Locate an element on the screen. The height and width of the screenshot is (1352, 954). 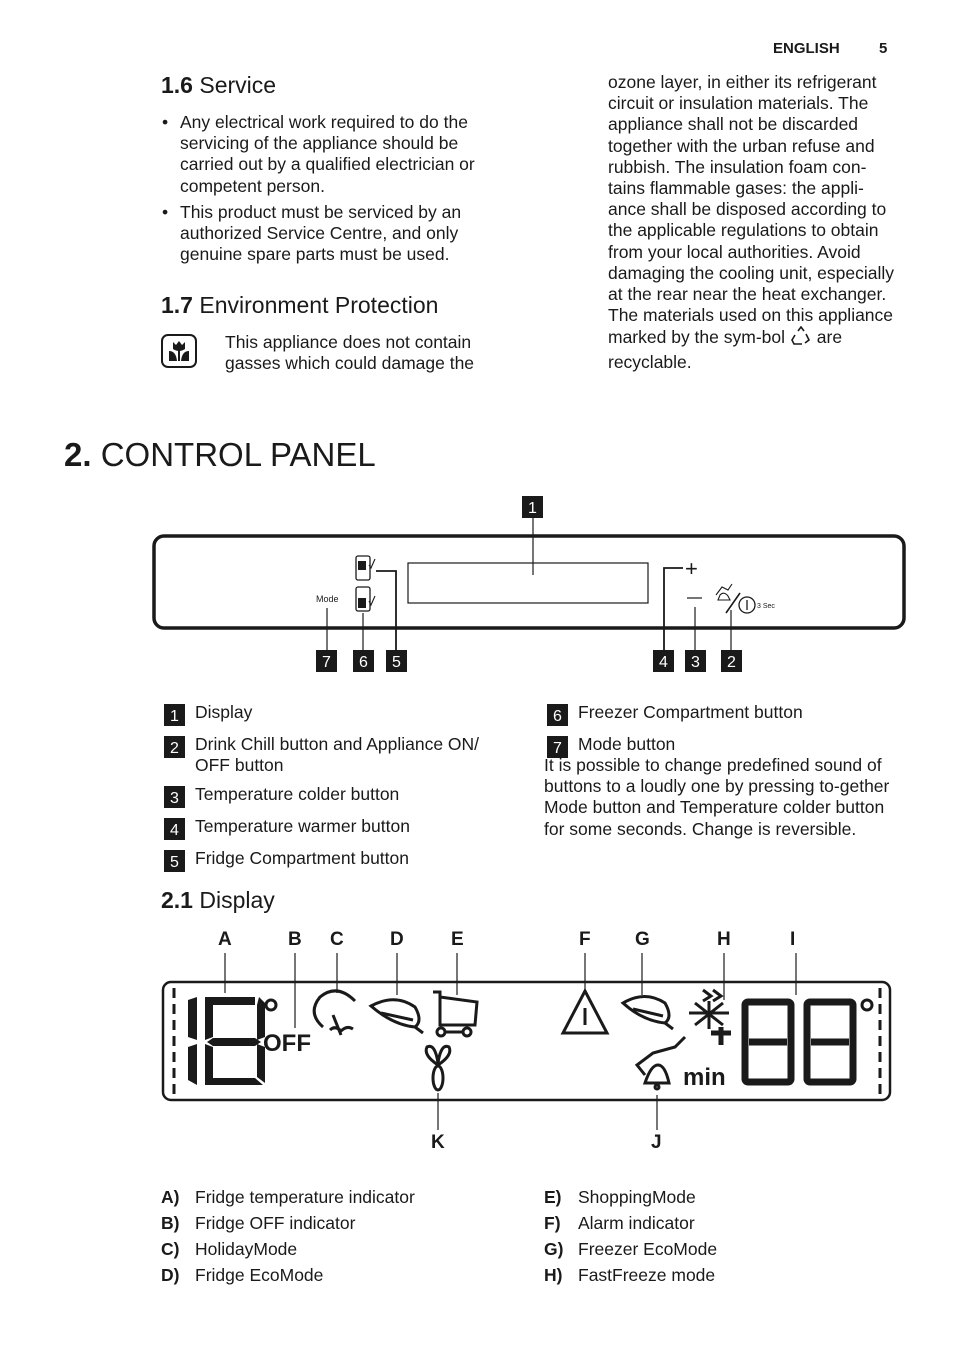
language-label: ENGLISH is located at coordinates (806, 48).